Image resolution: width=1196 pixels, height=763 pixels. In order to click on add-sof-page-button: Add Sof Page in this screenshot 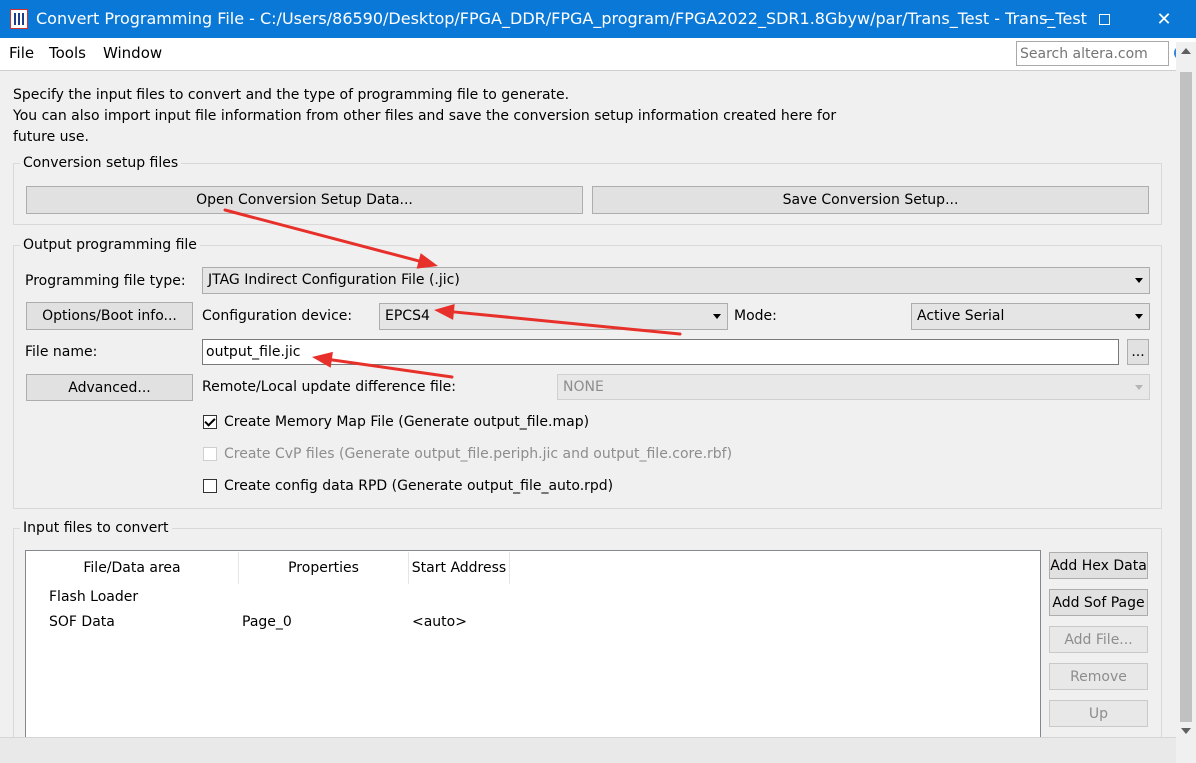, I will do `click(1098, 602)`.